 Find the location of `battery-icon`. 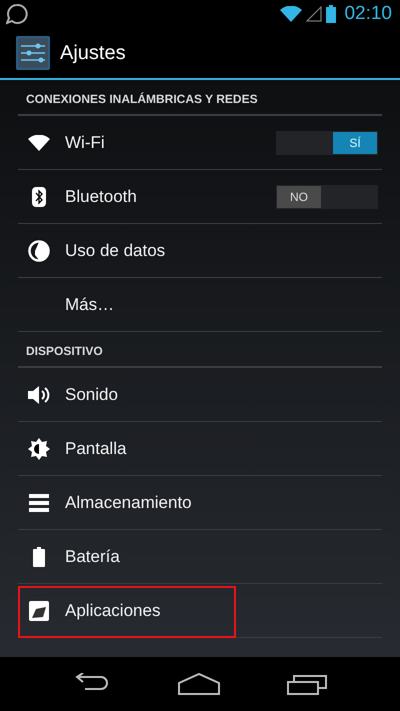

battery-icon is located at coordinates (39, 556).